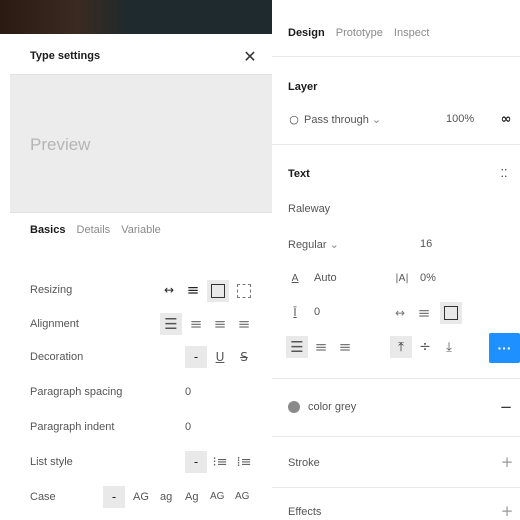 The image size is (520, 520). Describe the element at coordinates (295, 312) in the screenshot. I see `paragraph-spacing-icon: Ī` at that location.